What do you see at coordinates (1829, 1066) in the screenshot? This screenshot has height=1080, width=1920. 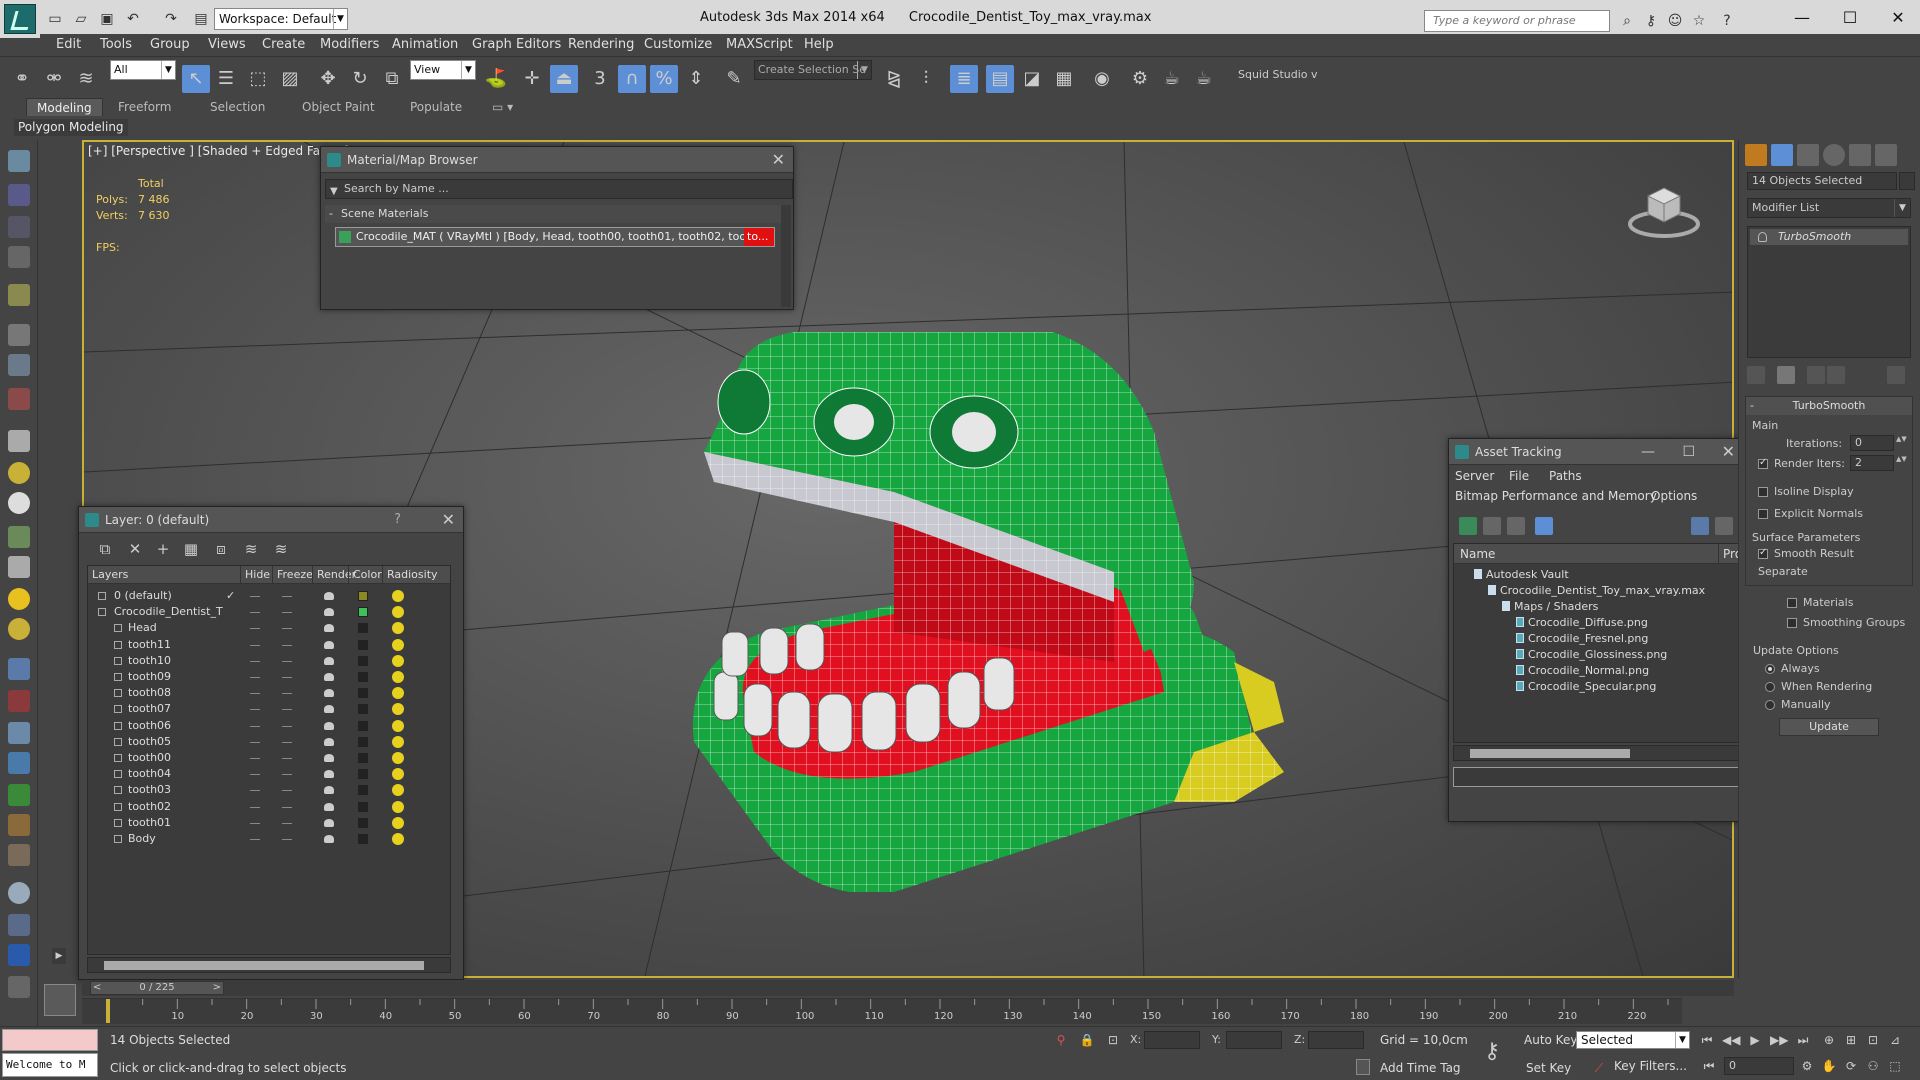 I see `pan-icon: ✋` at bounding box center [1829, 1066].